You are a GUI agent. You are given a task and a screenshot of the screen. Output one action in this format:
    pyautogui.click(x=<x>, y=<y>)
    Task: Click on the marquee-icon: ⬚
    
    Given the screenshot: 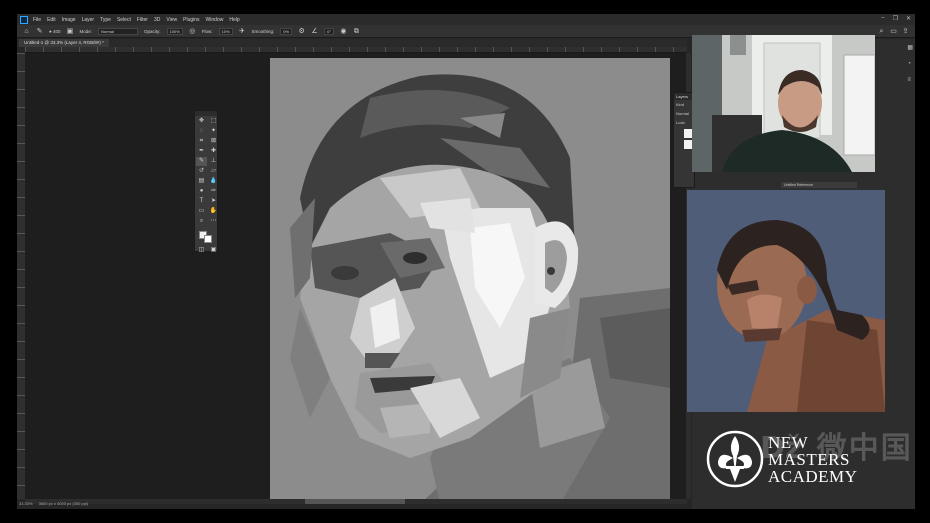 What is the action you would take?
    pyautogui.click(x=213, y=121)
    